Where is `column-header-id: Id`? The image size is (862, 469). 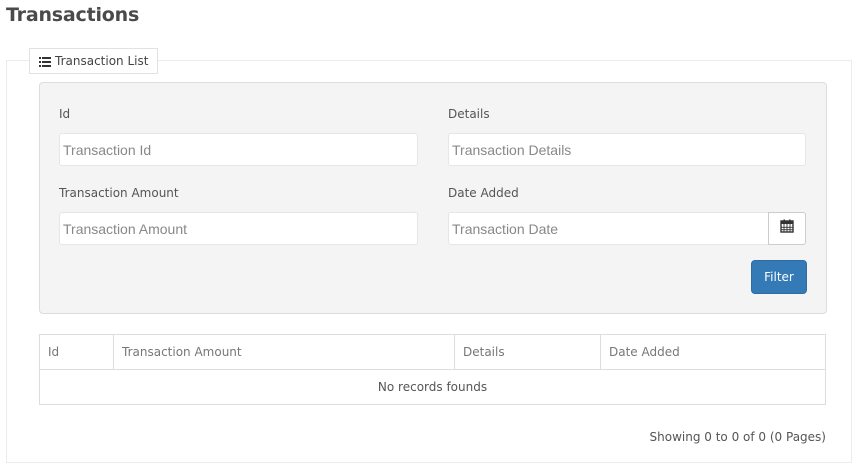 column-header-id: Id is located at coordinates (76, 352).